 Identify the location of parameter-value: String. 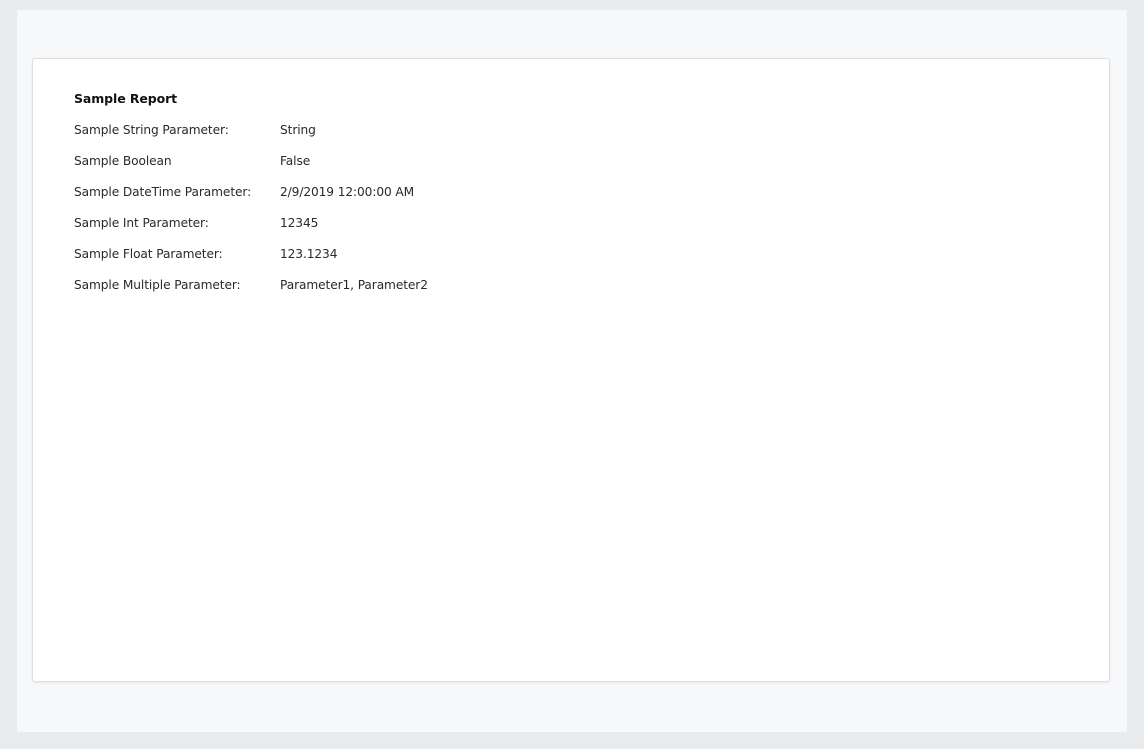
(298, 130).